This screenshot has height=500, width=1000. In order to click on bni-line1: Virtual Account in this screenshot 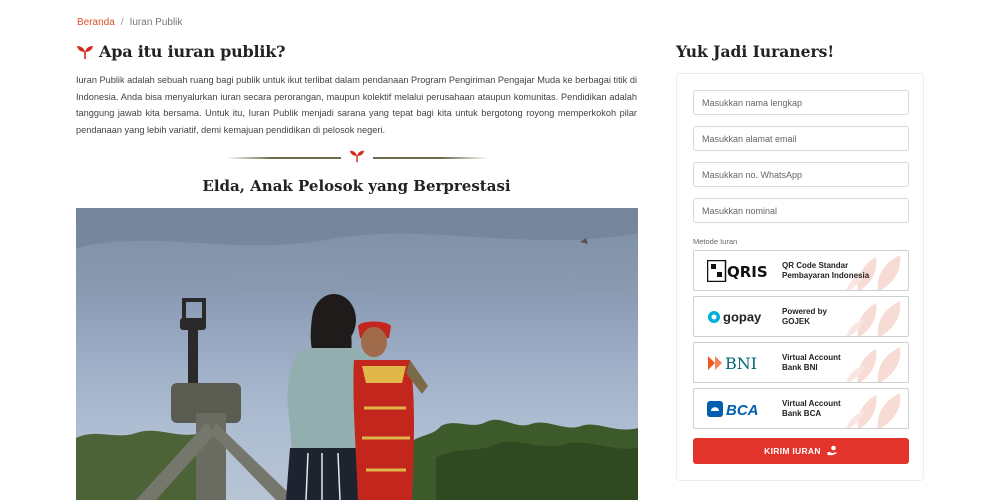, I will do `click(811, 357)`.